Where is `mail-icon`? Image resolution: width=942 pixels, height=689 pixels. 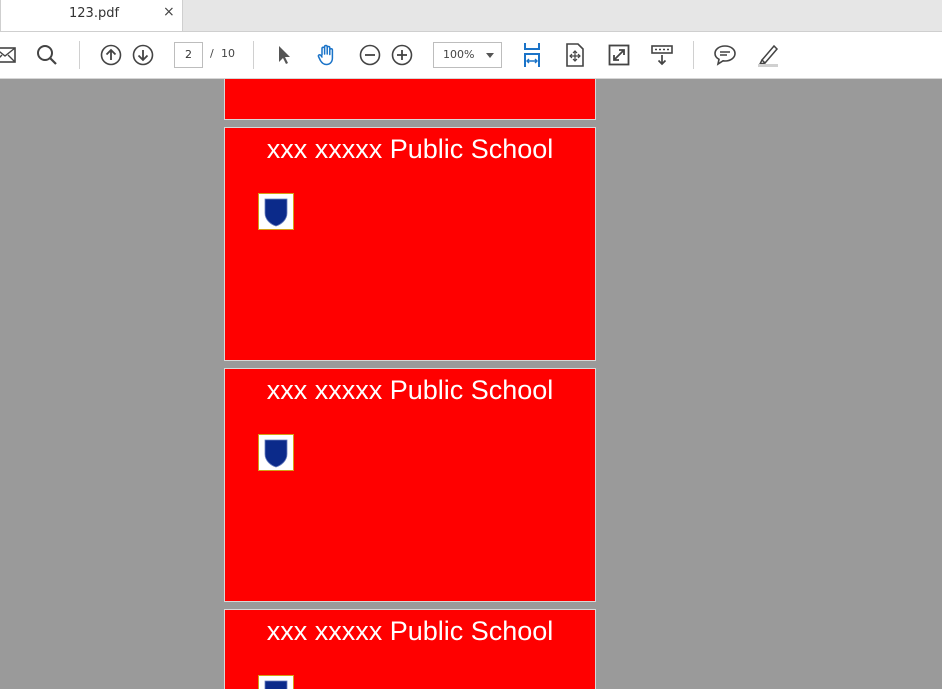
mail-icon is located at coordinates (9, 55).